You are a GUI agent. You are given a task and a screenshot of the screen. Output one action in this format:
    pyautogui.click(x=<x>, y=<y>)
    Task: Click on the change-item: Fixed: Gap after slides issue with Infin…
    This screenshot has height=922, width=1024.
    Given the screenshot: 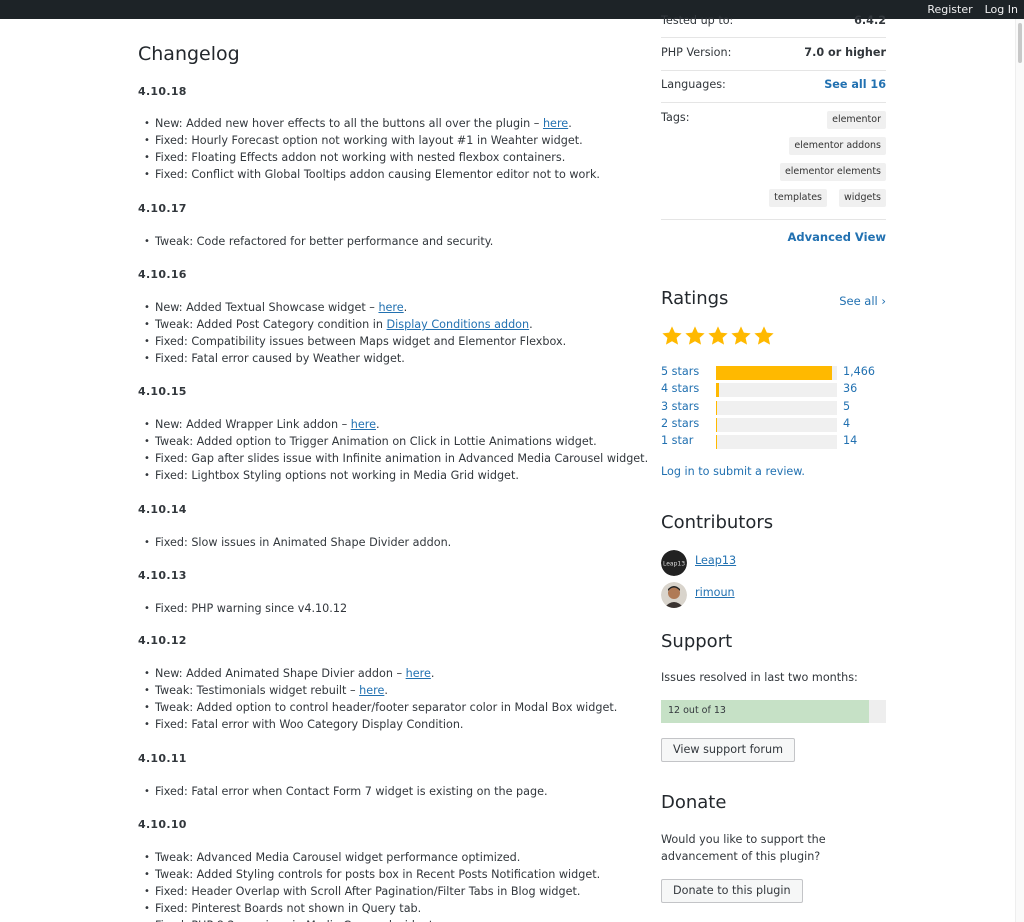 What is the action you would take?
    pyautogui.click(x=393, y=458)
    